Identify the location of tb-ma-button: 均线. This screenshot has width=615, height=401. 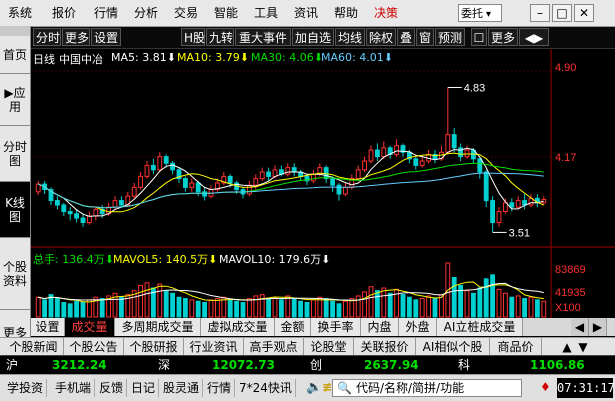
(350, 37).